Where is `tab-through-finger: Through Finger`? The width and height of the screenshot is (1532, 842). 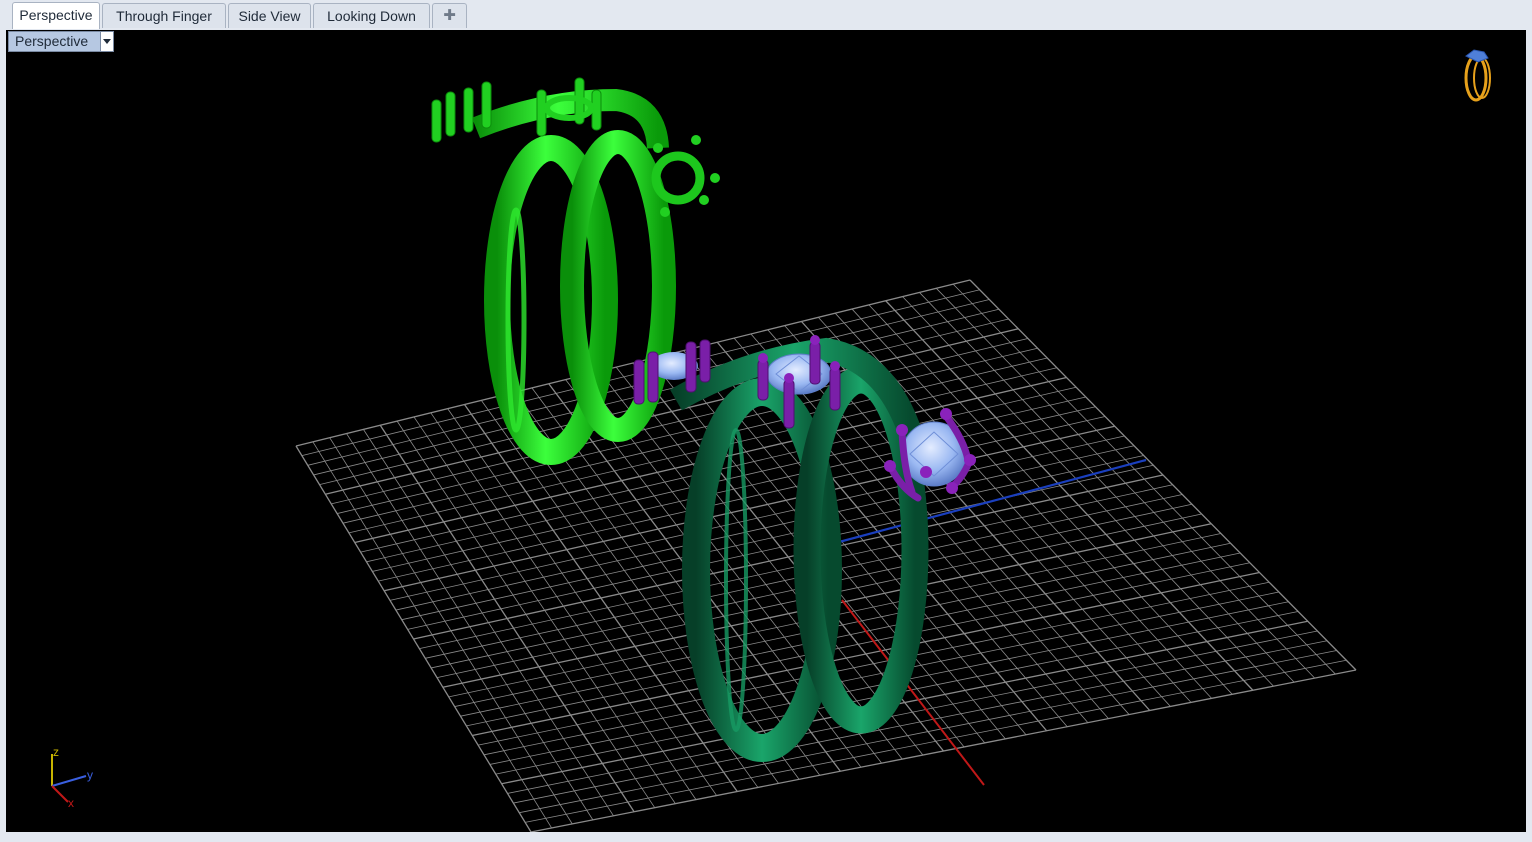 tab-through-finger: Through Finger is located at coordinates (164, 15).